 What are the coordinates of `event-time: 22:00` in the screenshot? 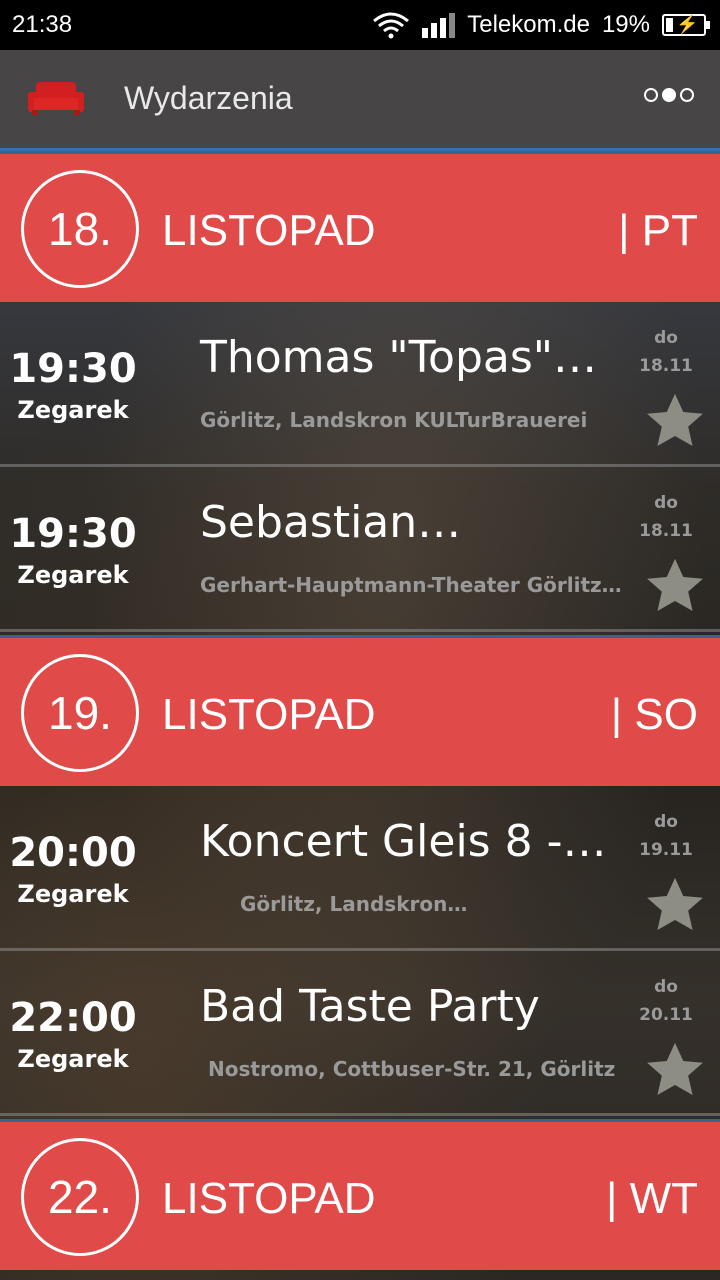 It's located at (73, 1018).